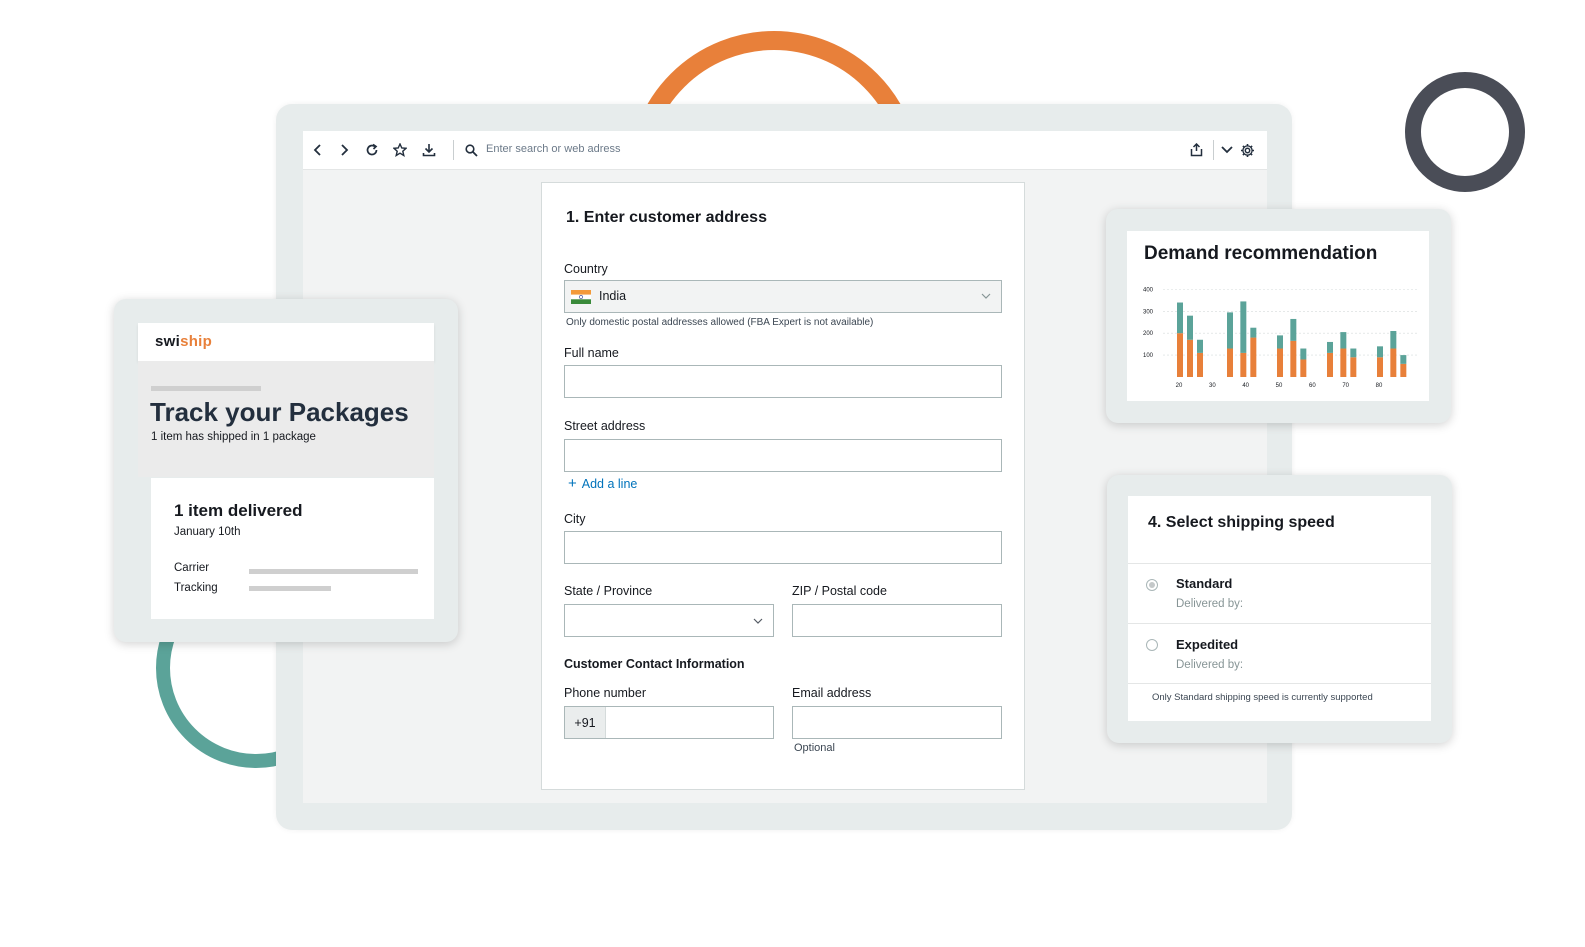 This screenshot has height=947, width=1585. What do you see at coordinates (207, 532) in the screenshot?
I see `delivery-date: January 10th` at bounding box center [207, 532].